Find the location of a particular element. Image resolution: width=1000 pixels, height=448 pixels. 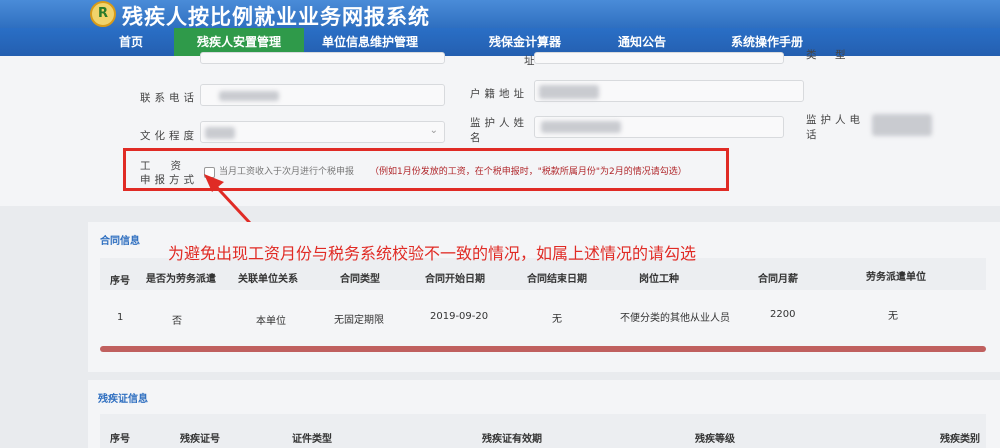

contract-row-end: 无 is located at coordinates (557, 319).